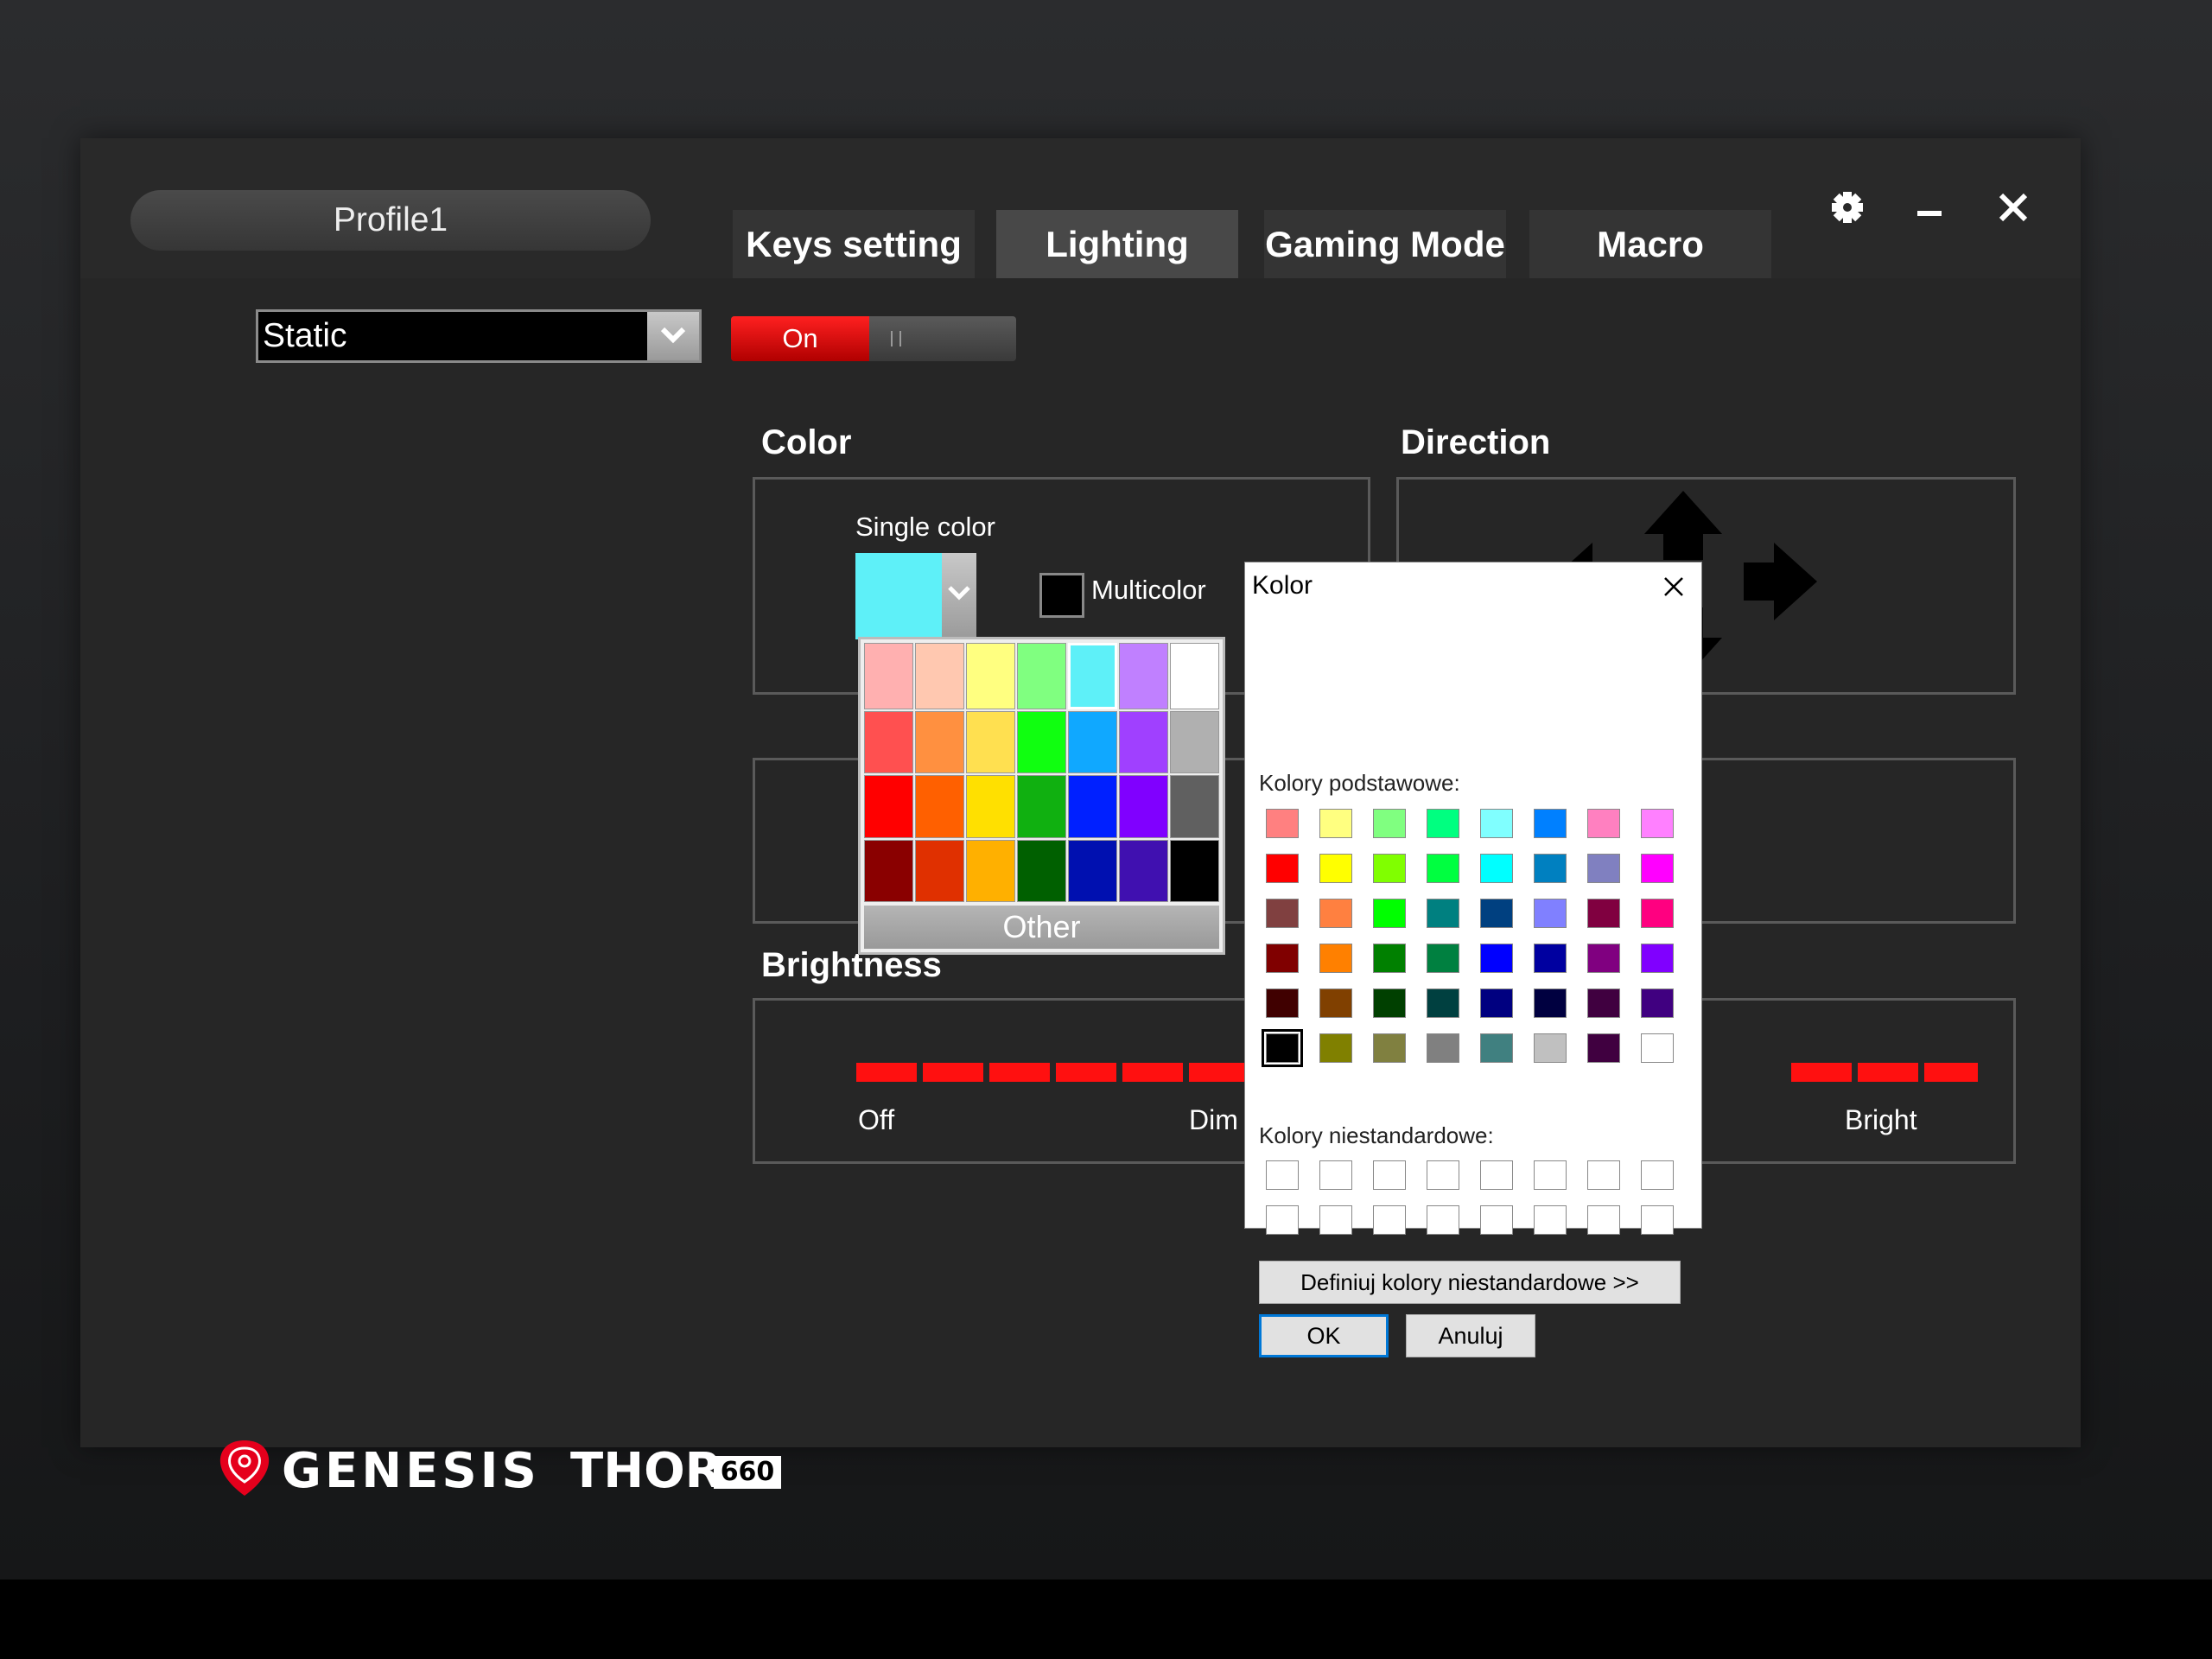  Describe the element at coordinates (1929, 207) in the screenshot. I see `minimize-icon` at that location.